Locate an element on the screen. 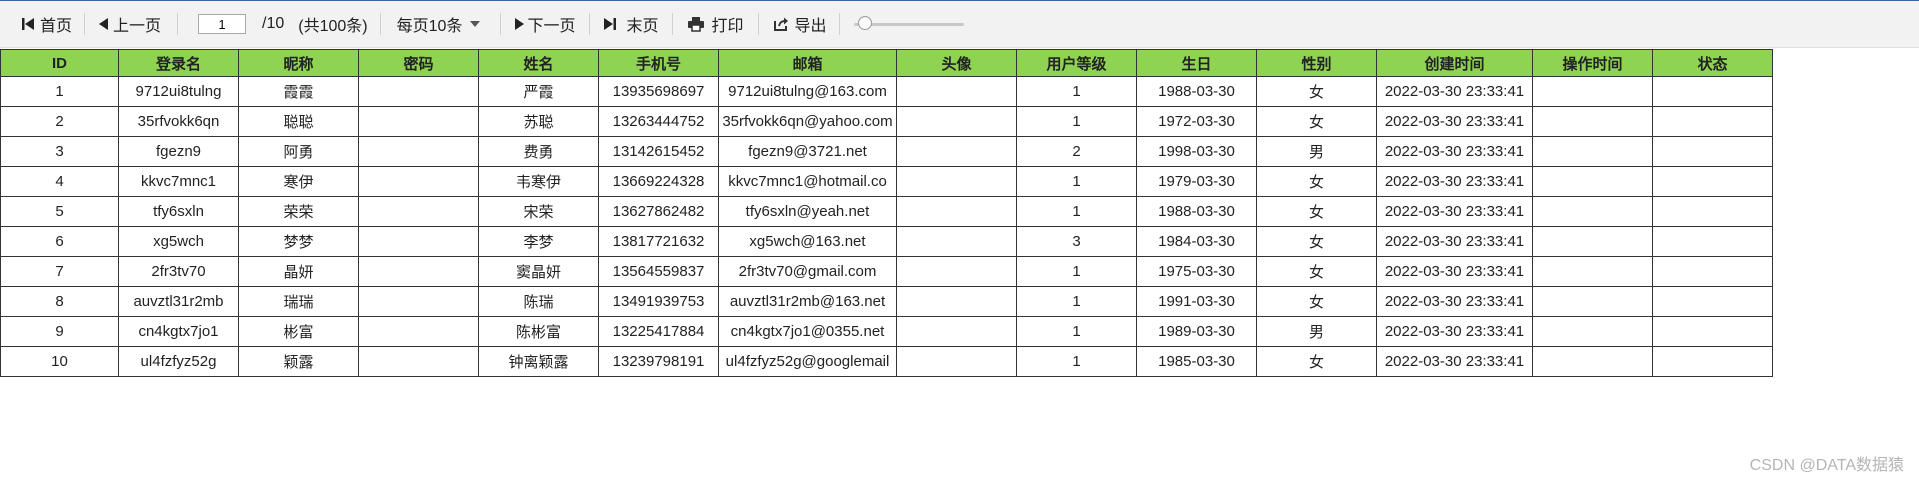 This screenshot has height=487, width=1919. export-button: 导出 is located at coordinates (800, 24).